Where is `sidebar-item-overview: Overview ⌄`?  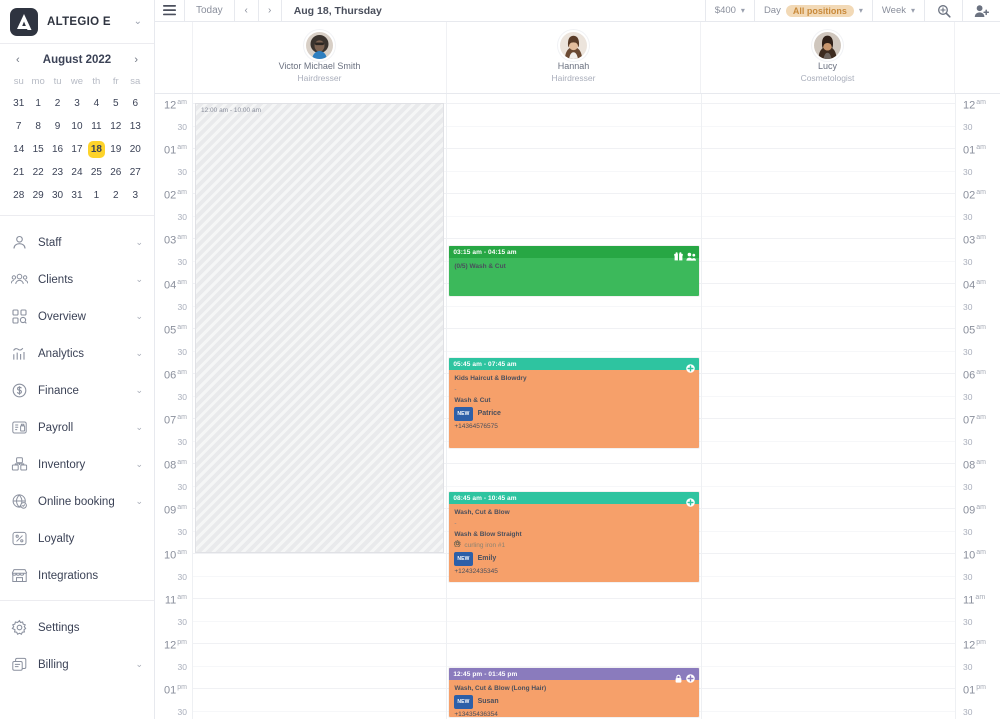 sidebar-item-overview: Overview ⌄ is located at coordinates (77, 316).